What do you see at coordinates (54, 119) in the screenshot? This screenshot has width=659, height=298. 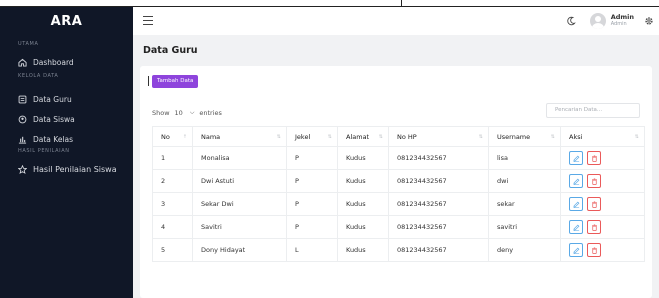 I see `sidebar-item-label: Data Siswa` at bounding box center [54, 119].